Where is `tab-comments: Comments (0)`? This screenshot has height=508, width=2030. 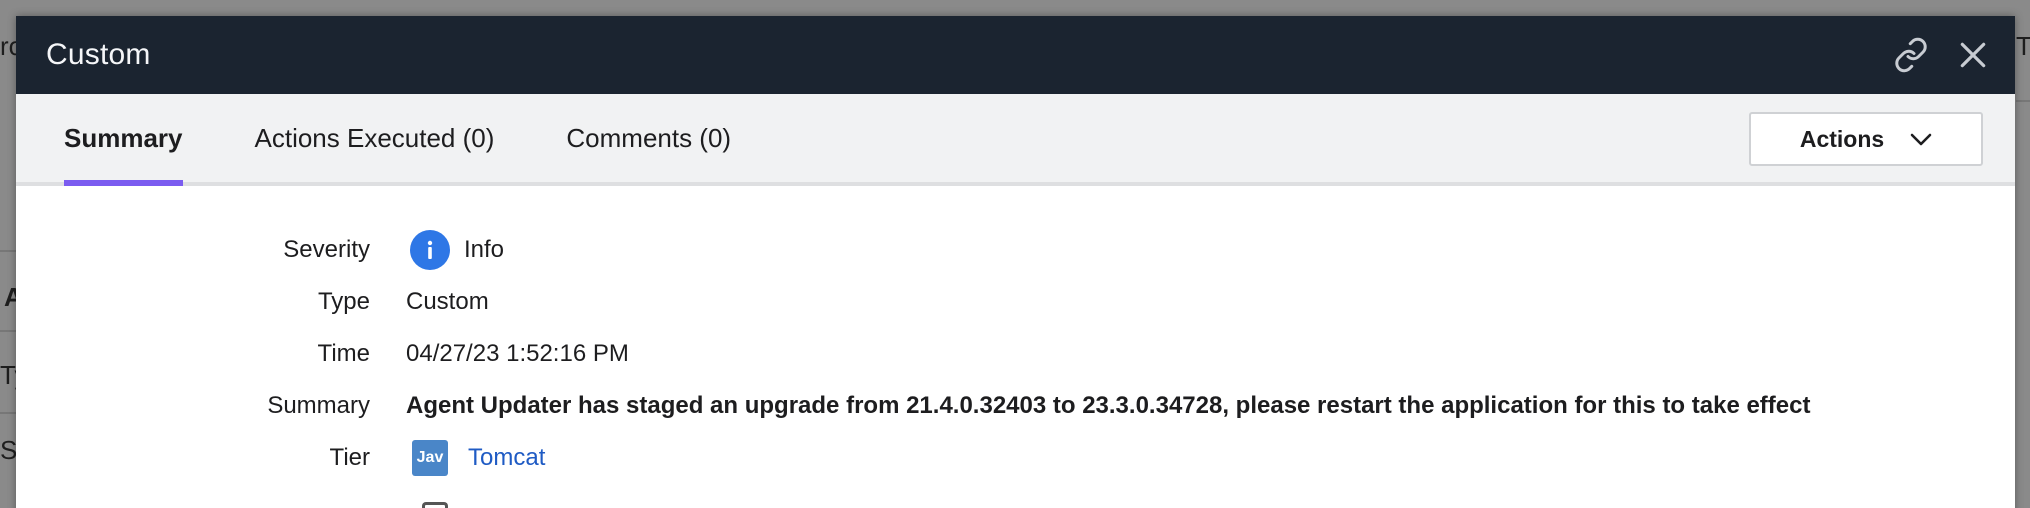
tab-comments: Comments (0) is located at coordinates (648, 138).